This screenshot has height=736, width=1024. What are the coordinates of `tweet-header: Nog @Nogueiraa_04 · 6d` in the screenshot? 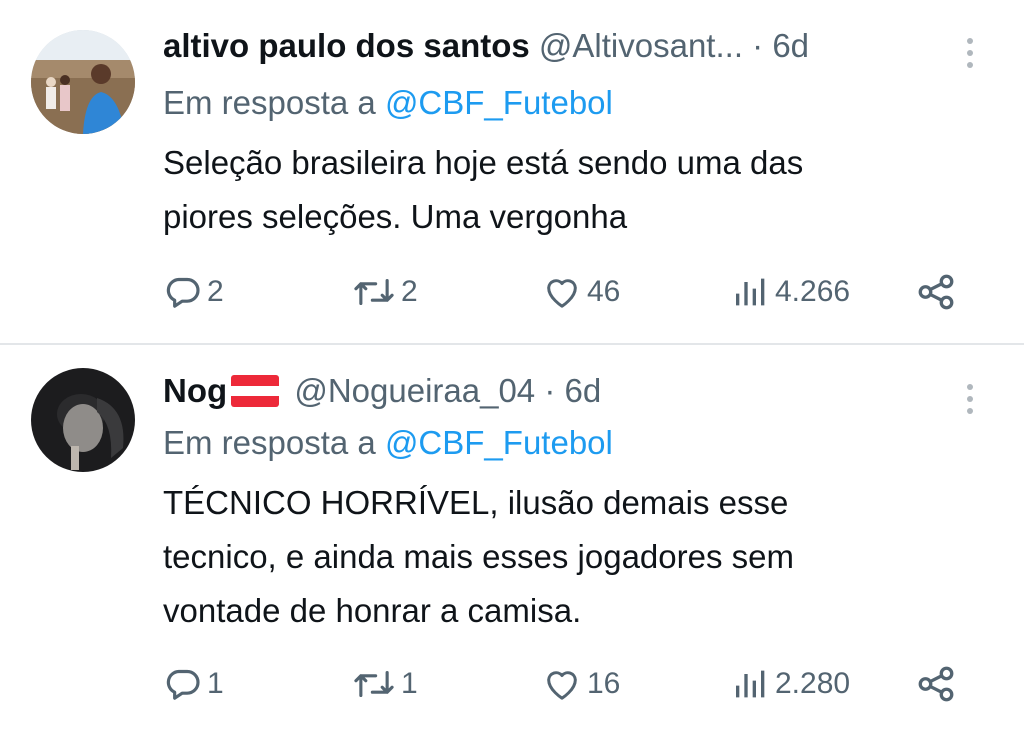 It's located at (382, 391).